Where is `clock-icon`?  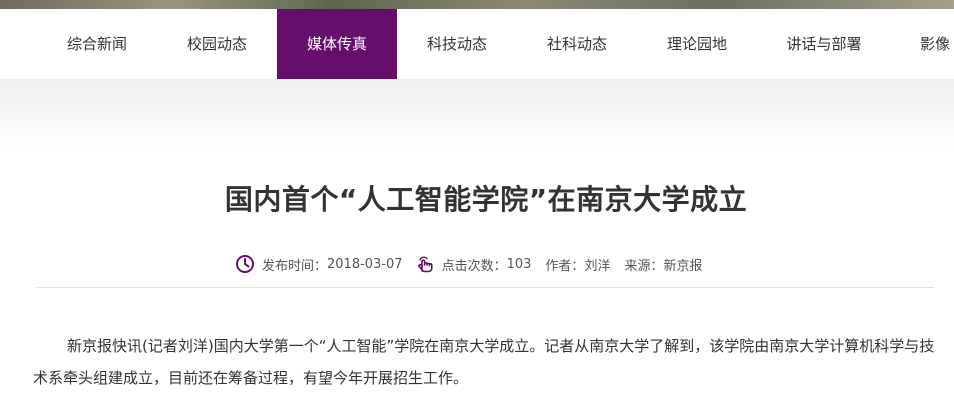
clock-icon is located at coordinates (245, 264).